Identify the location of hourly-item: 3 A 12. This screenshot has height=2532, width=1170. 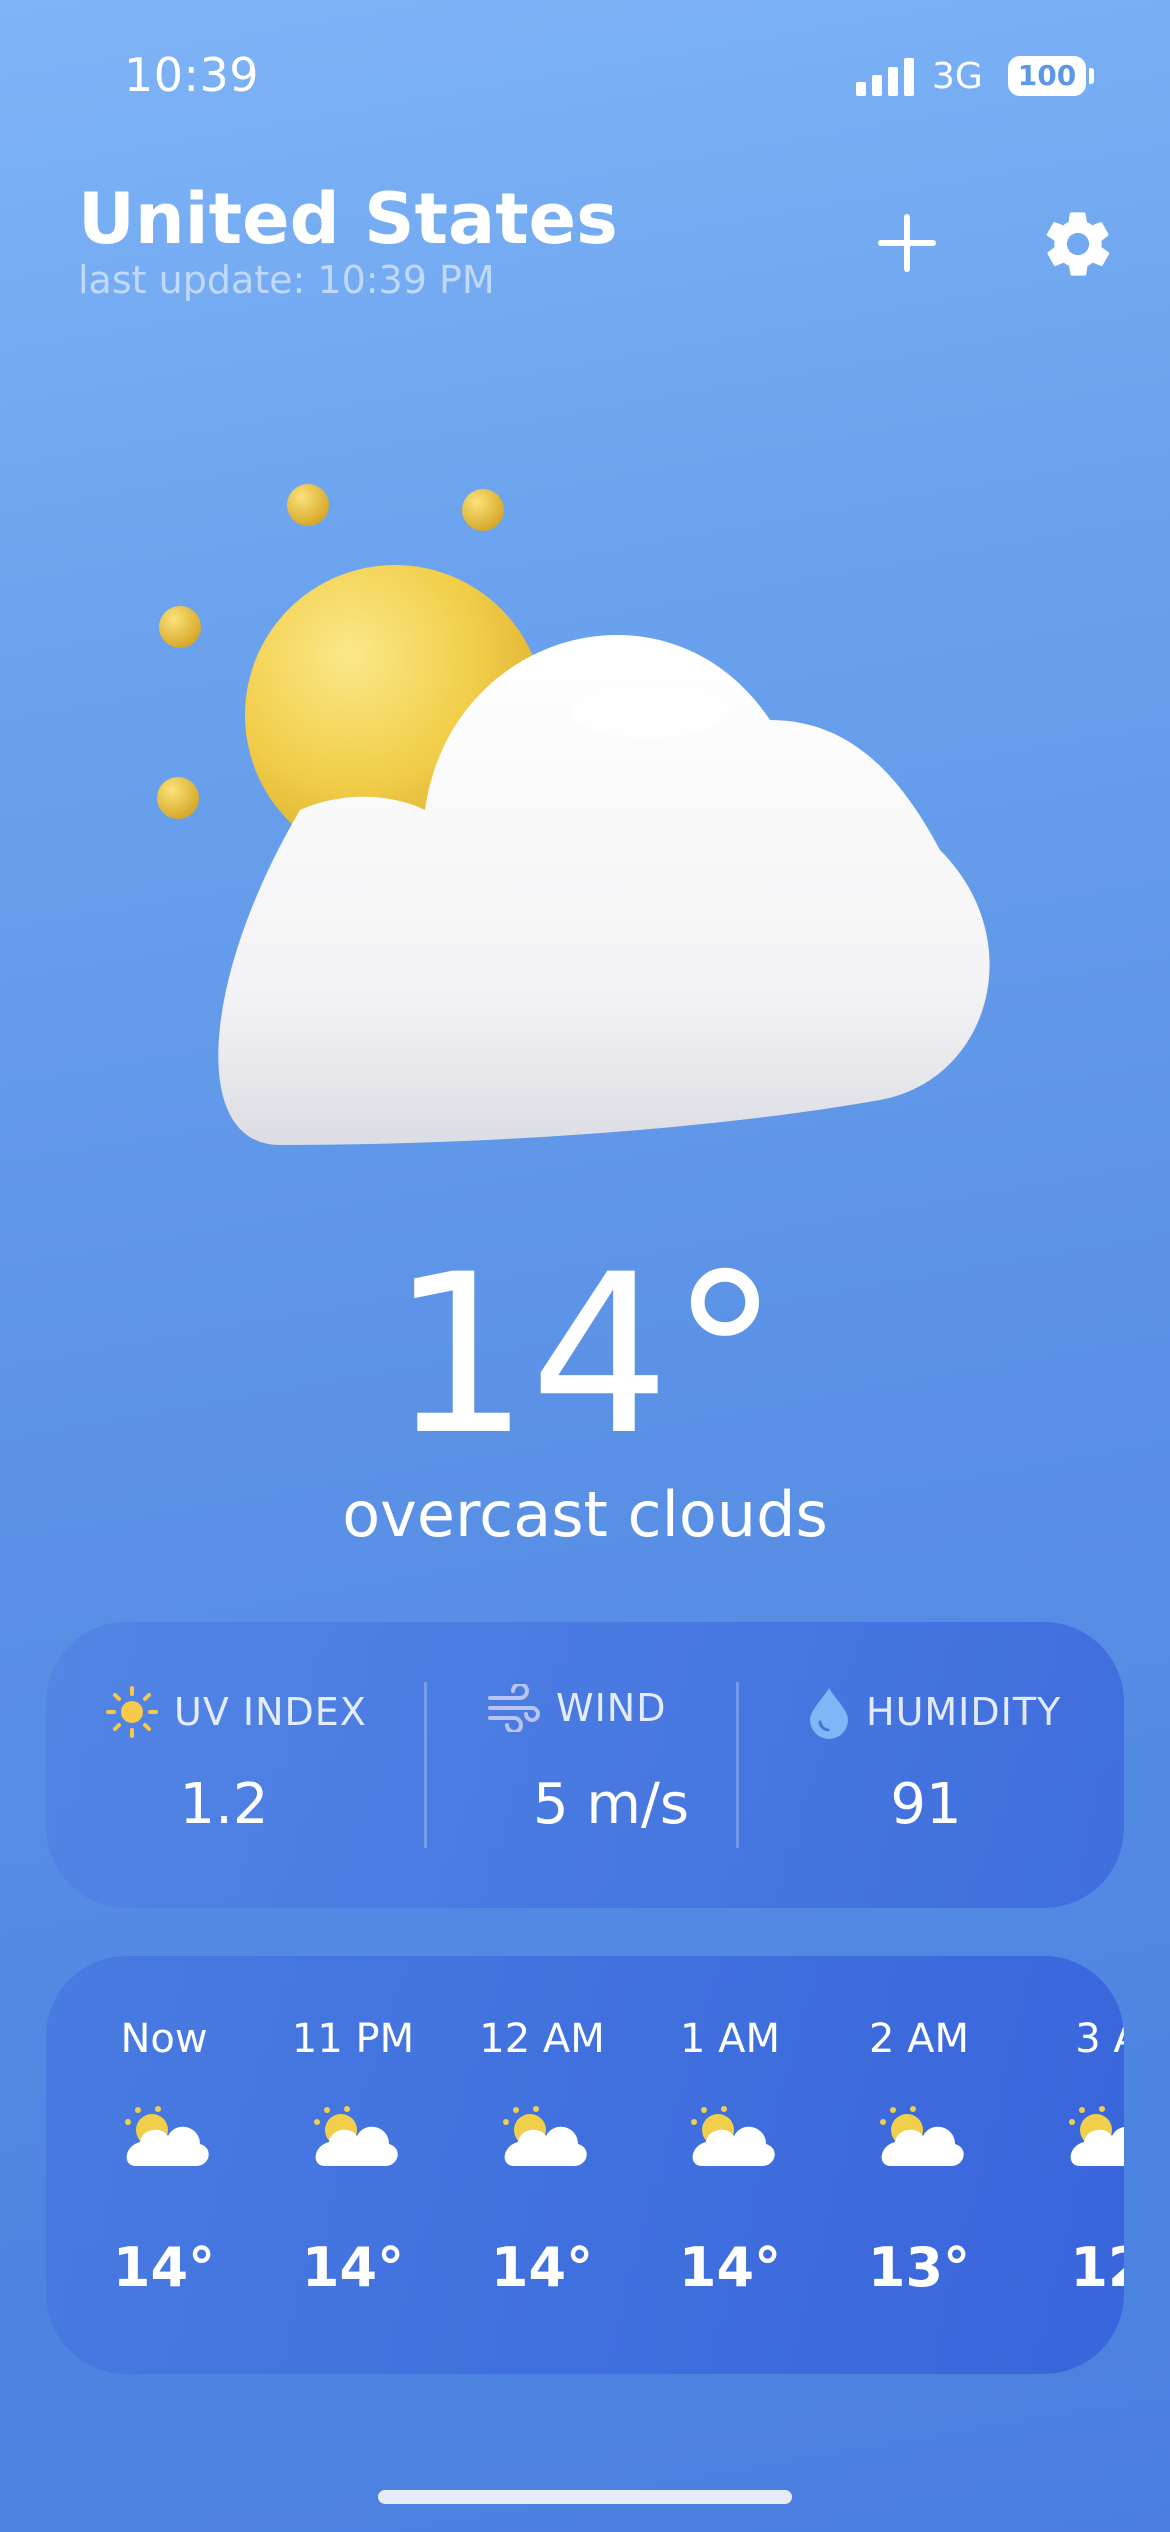
(1071, 2165).